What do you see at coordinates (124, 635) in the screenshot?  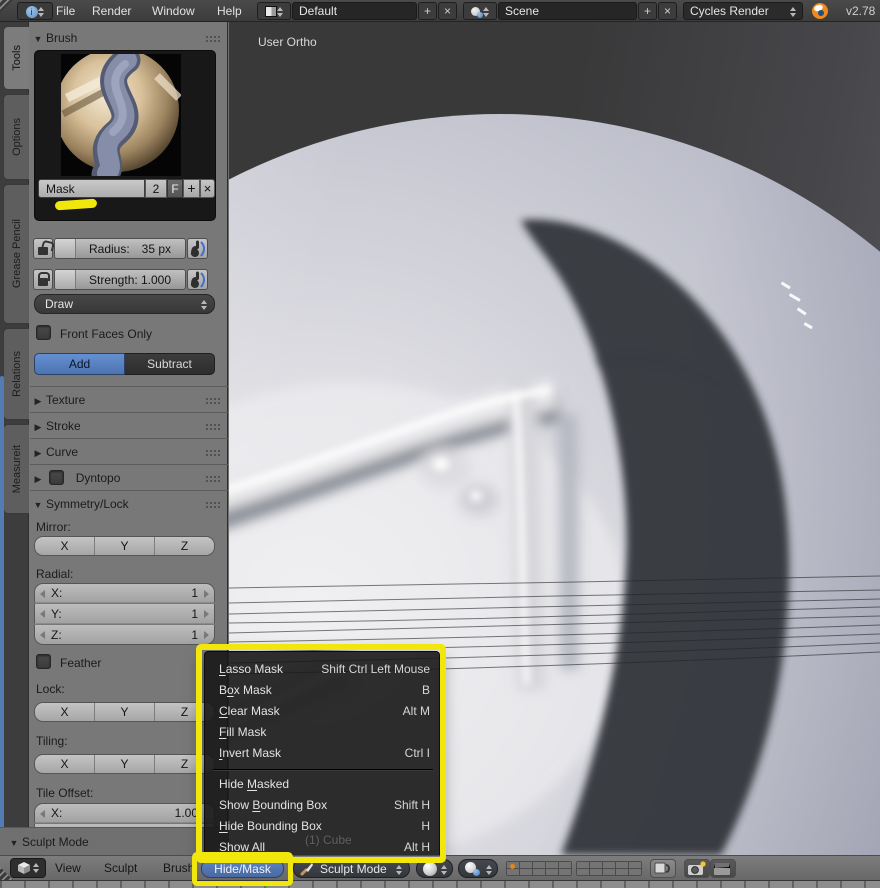 I see `radial-z-field: Z: 1` at bounding box center [124, 635].